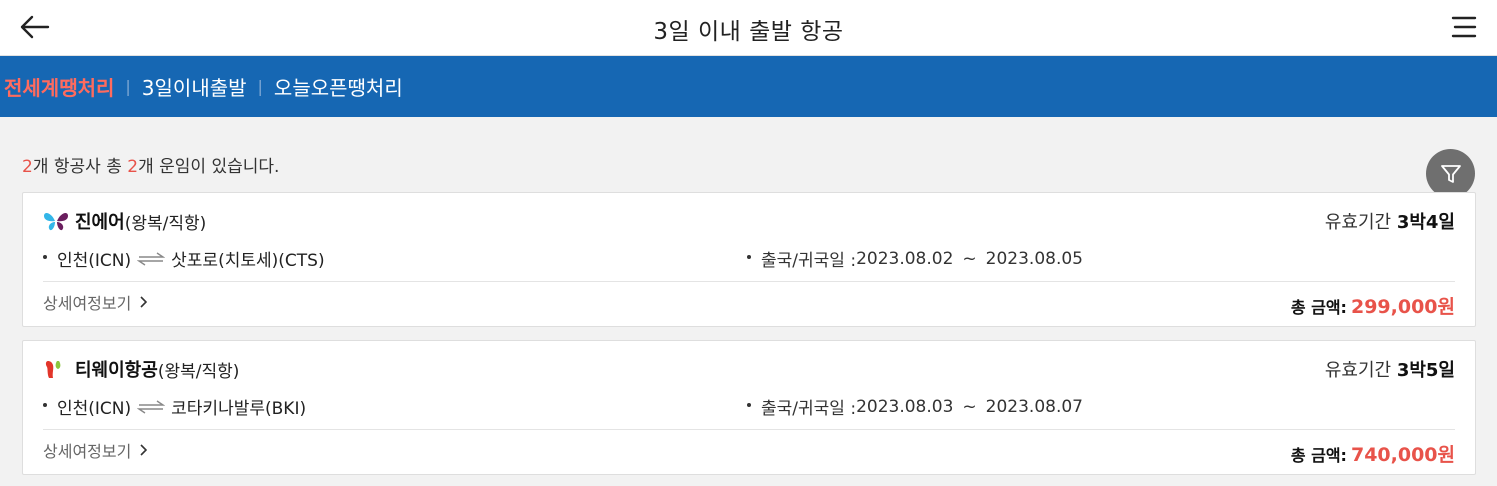 The image size is (1497, 486). Describe the element at coordinates (133, 167) in the screenshot. I see `fare-count: 2` at that location.